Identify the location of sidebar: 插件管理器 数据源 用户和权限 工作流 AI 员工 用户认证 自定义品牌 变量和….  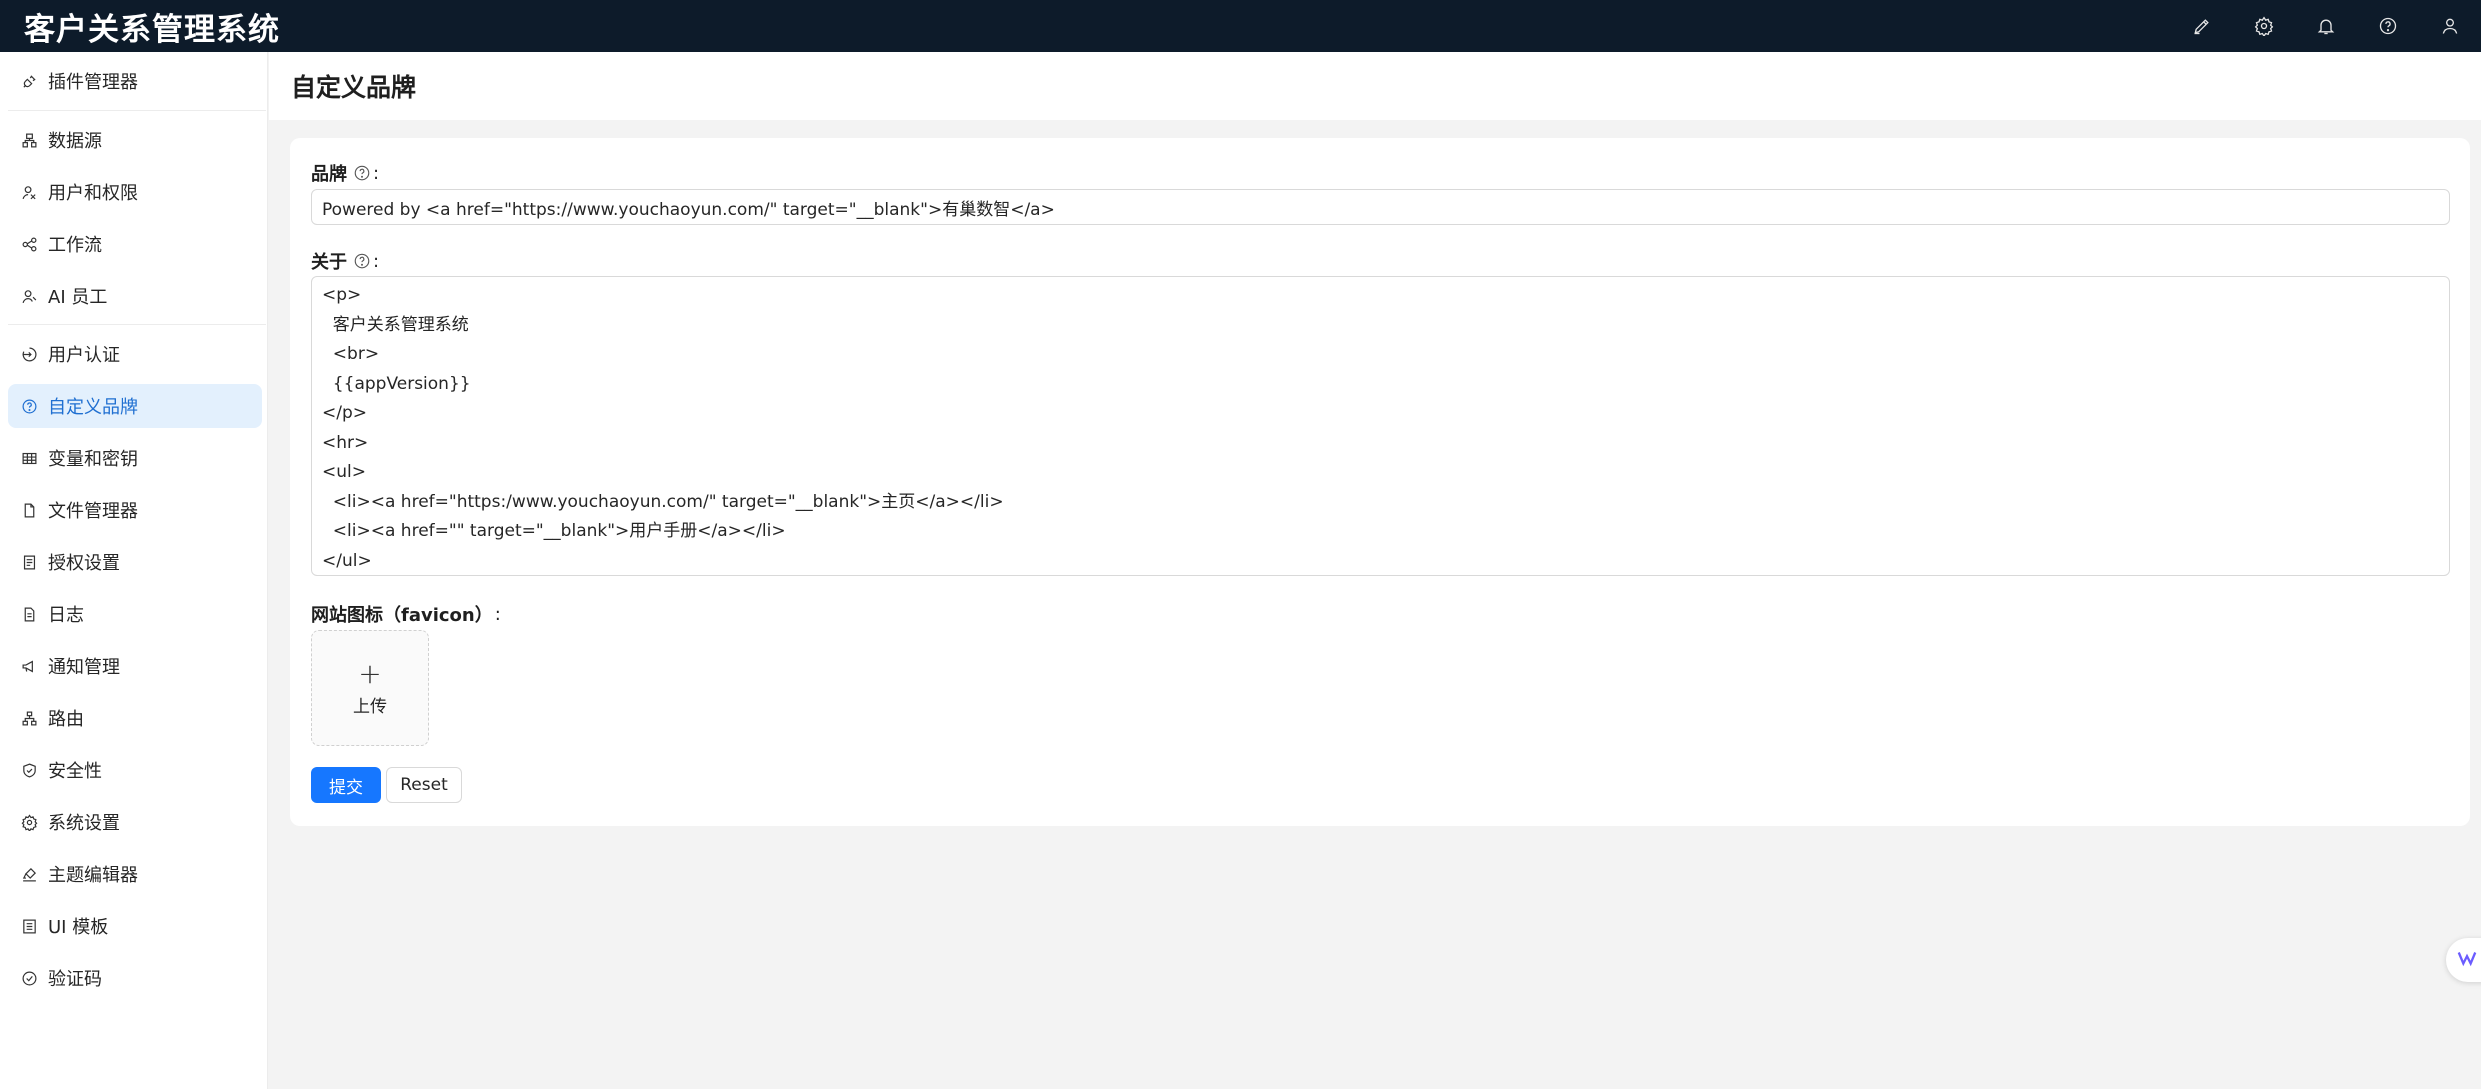
(134, 570).